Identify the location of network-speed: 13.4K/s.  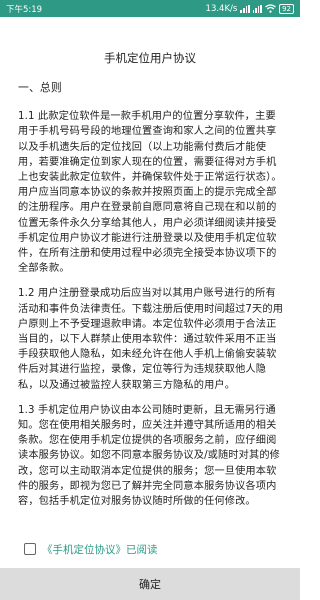
(221, 8).